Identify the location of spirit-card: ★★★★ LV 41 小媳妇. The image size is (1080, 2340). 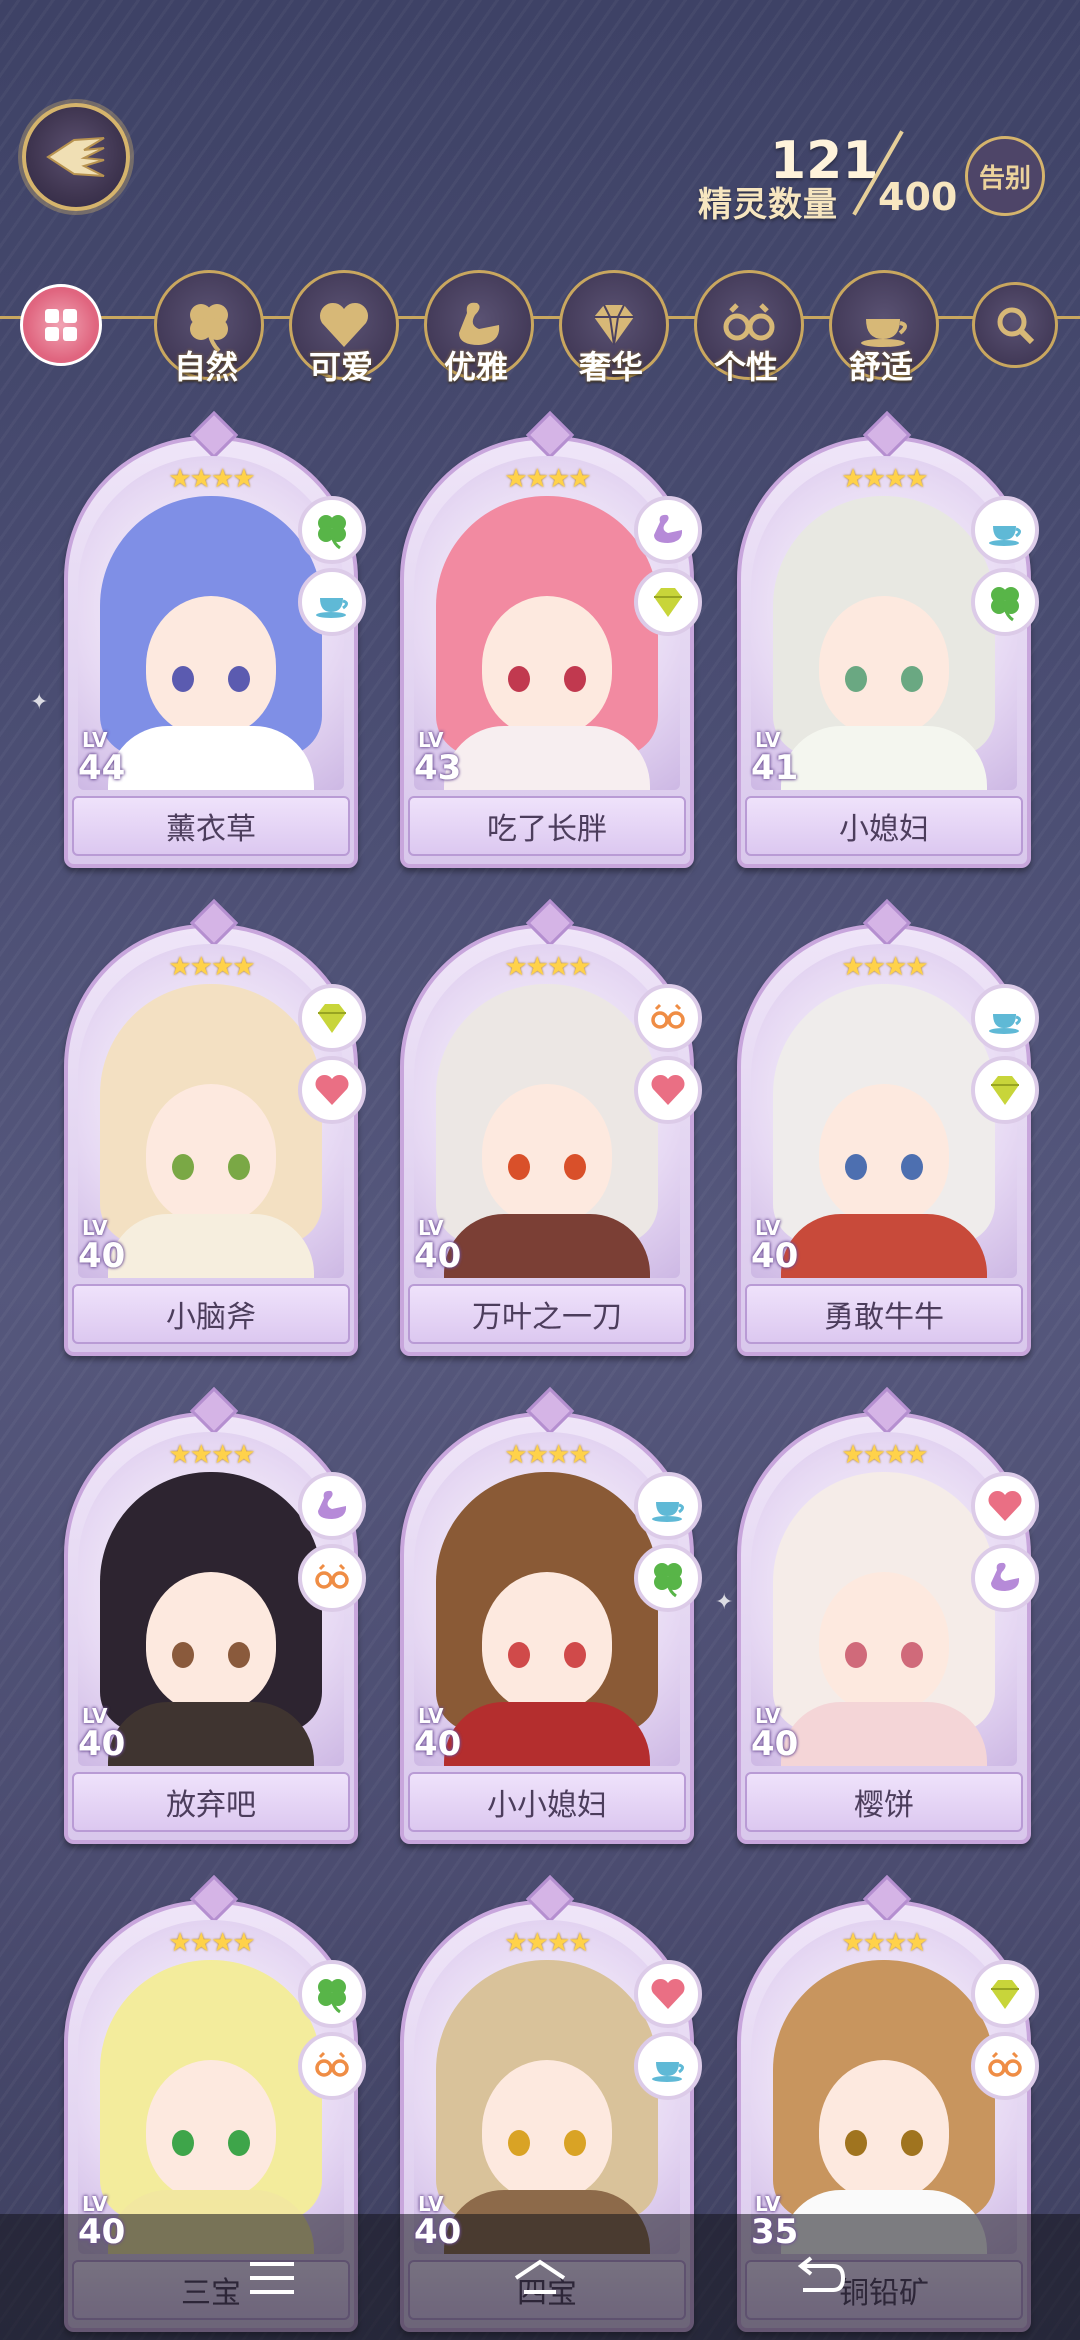
(888, 639).